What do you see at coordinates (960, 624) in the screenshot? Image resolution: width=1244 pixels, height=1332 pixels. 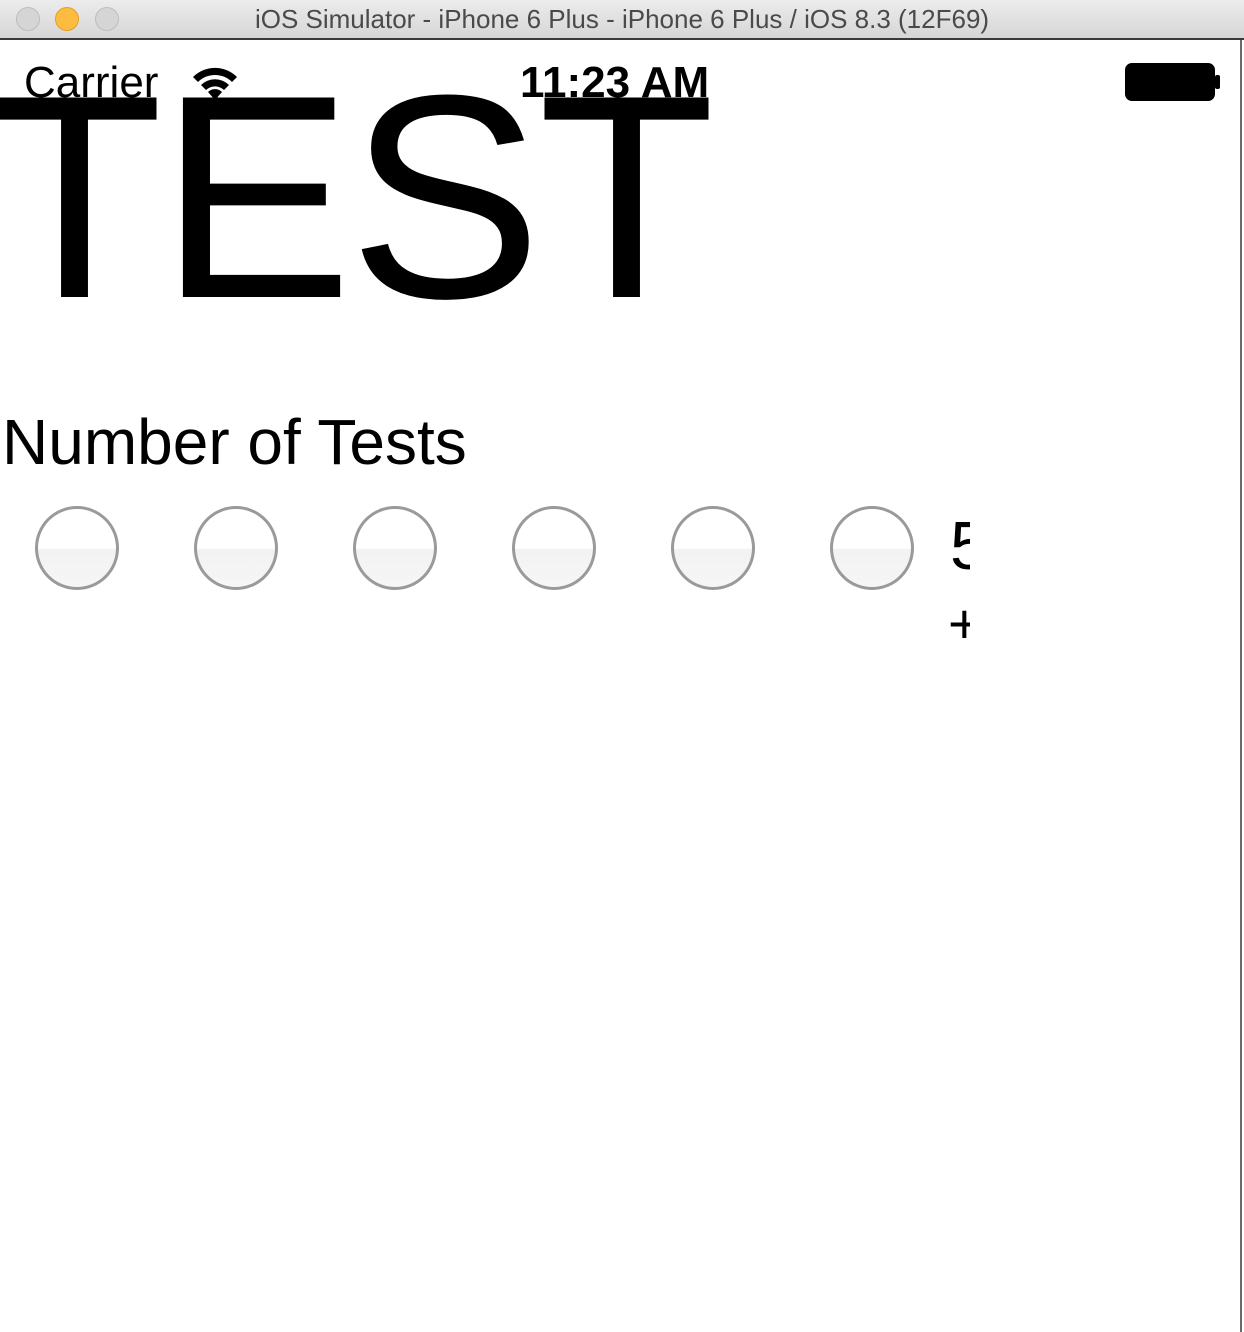 I see `stepper-plus-button: +` at bounding box center [960, 624].